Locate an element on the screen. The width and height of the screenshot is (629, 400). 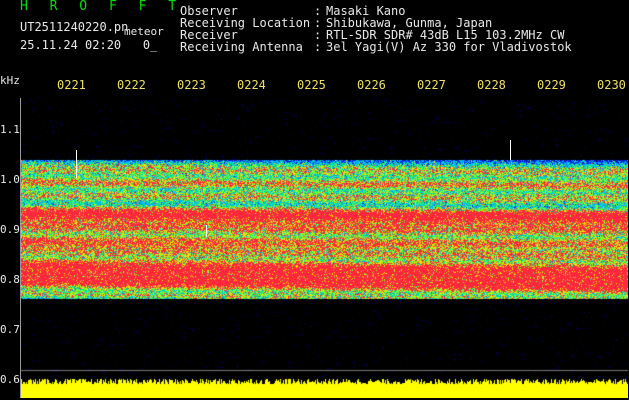
meteor-counter: 0_ is located at coordinates (150, 45).